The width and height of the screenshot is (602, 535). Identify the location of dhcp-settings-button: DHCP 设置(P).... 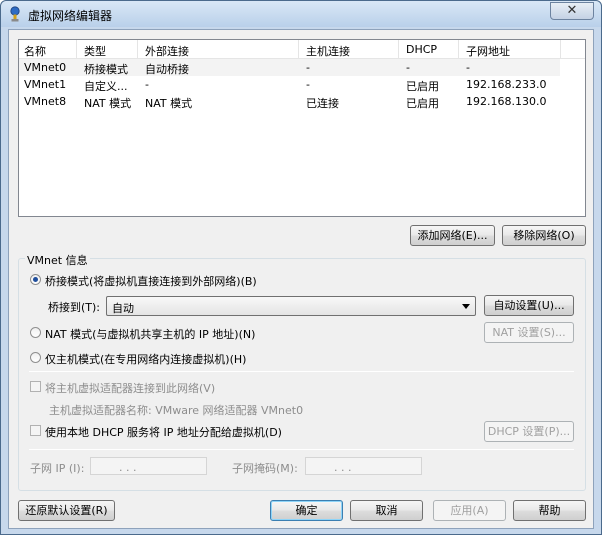
(529, 431).